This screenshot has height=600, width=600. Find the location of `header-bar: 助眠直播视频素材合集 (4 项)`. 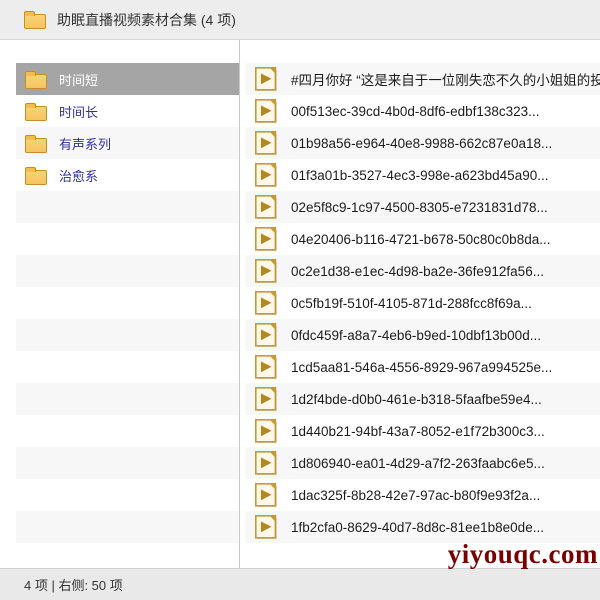

header-bar: 助眠直播视频素材合集 (4 项) is located at coordinates (300, 20).